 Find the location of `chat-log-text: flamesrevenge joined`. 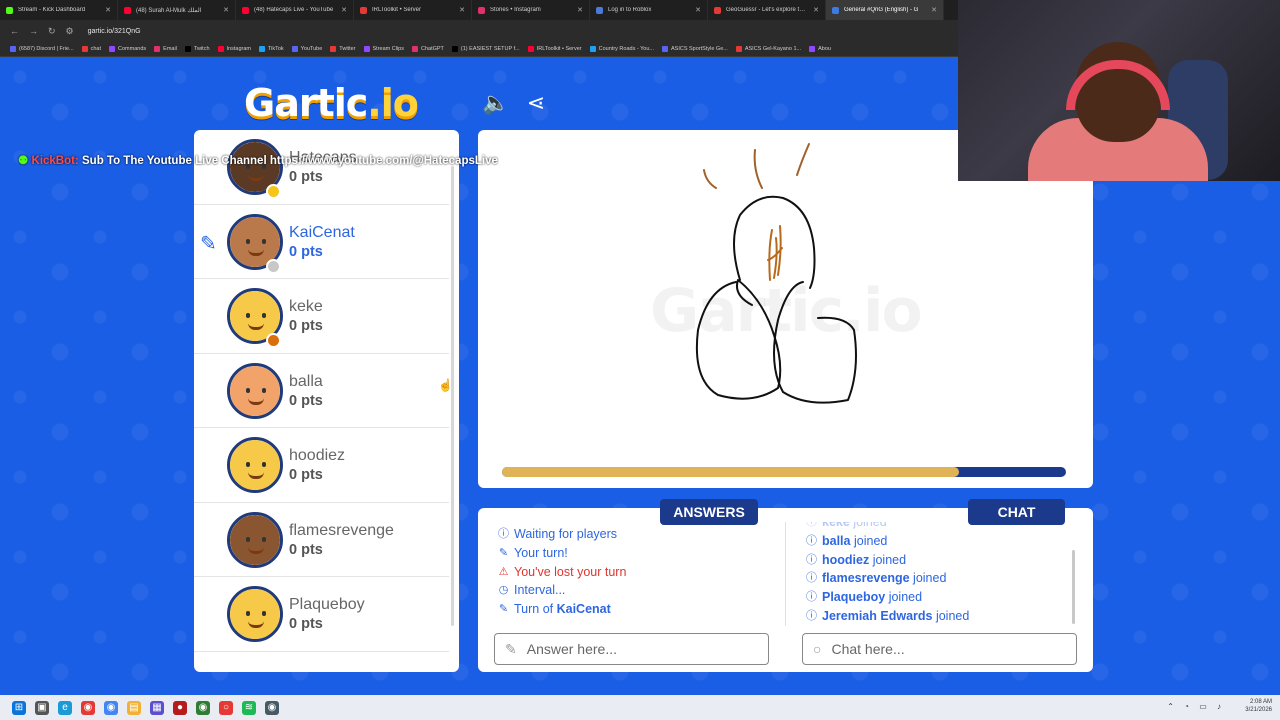

chat-log-text: flamesrevenge joined is located at coordinates (884, 578).